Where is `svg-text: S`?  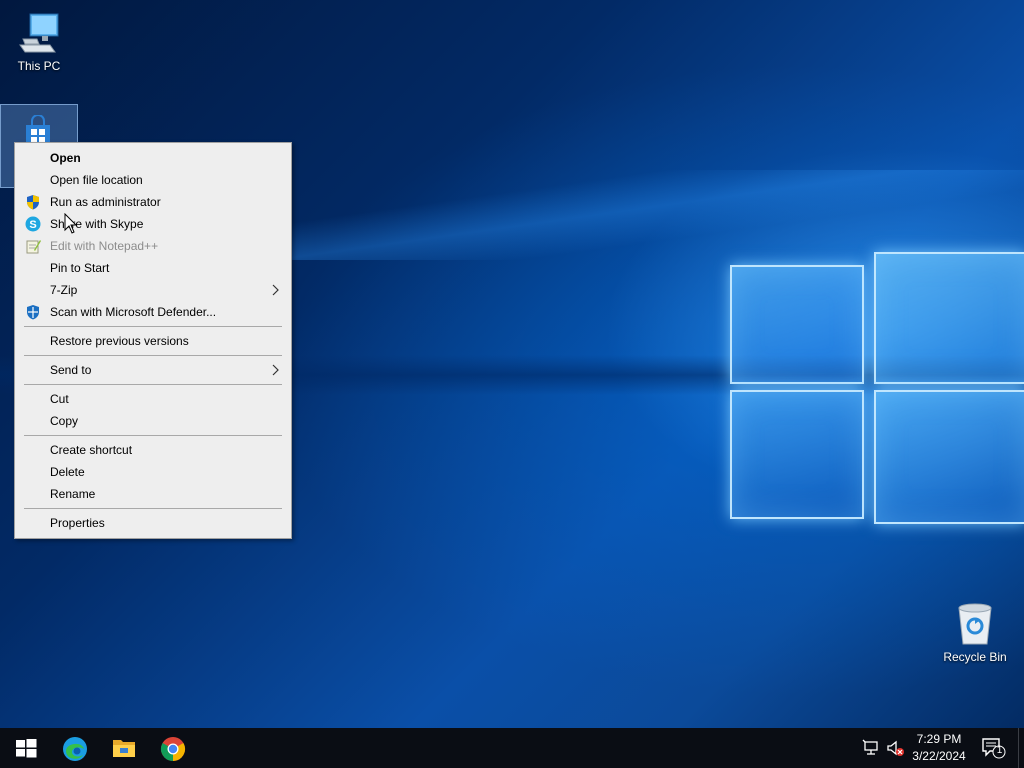
svg-text: S is located at coordinates (32, 225).